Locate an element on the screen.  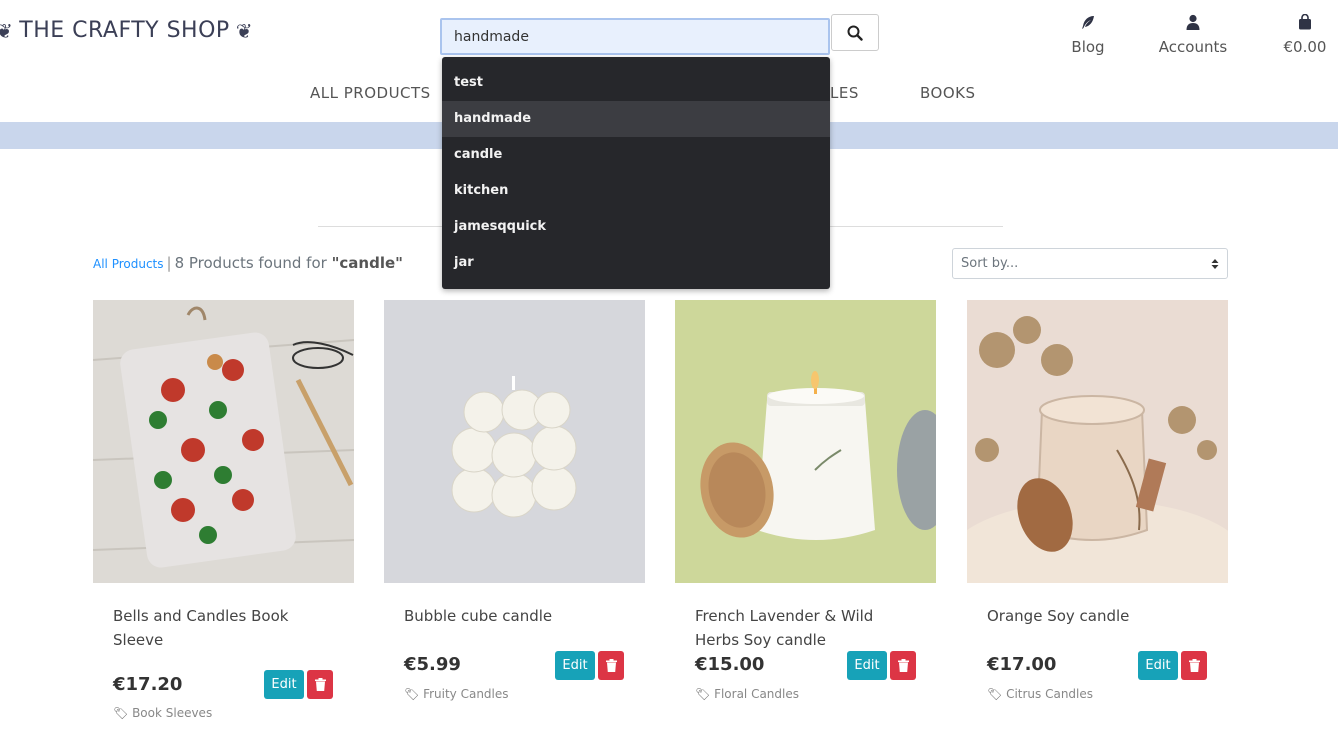
logo-text: THE CRAFTY SHOP is located at coordinates (124, 30).